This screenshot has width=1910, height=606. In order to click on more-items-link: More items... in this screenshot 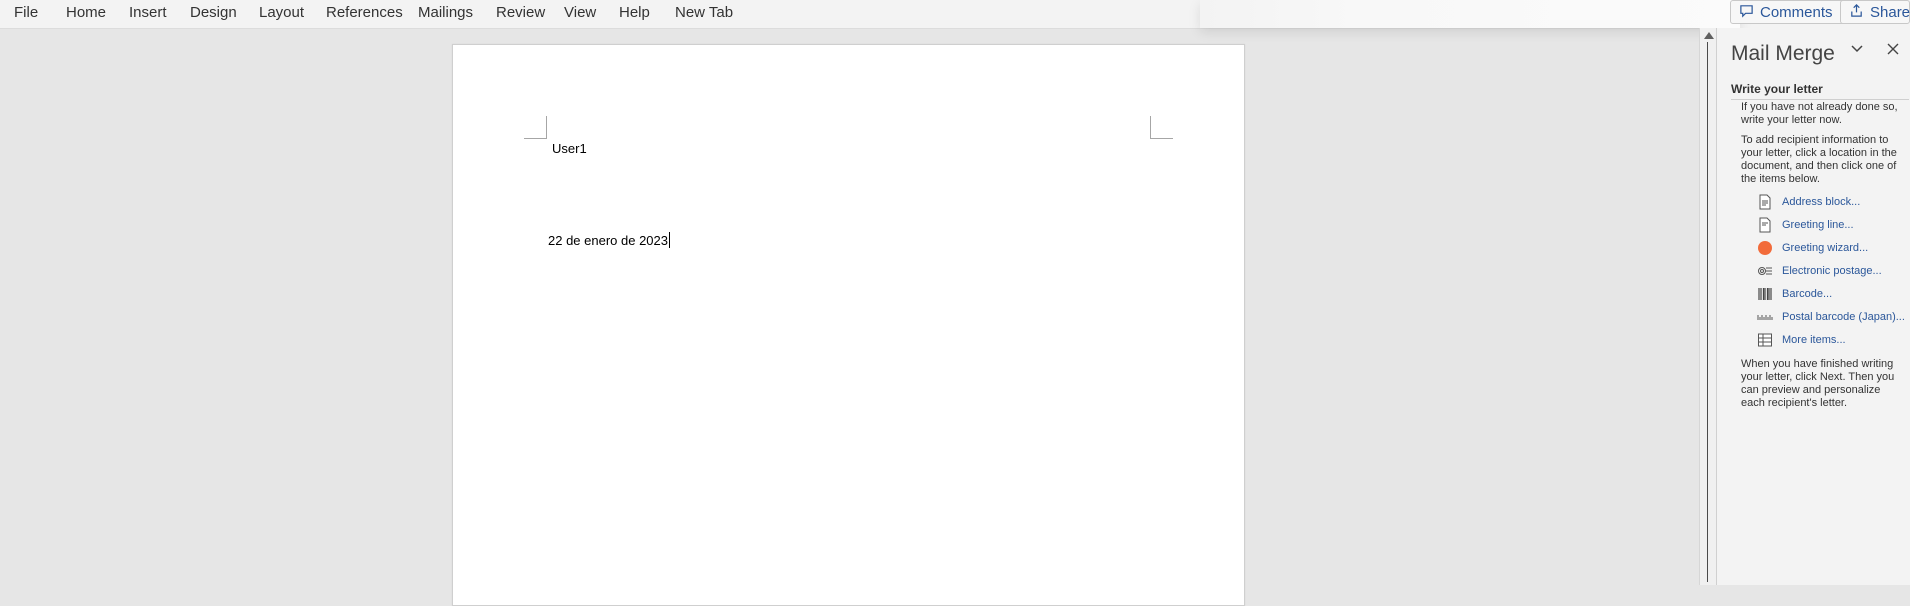, I will do `click(1801, 340)`.